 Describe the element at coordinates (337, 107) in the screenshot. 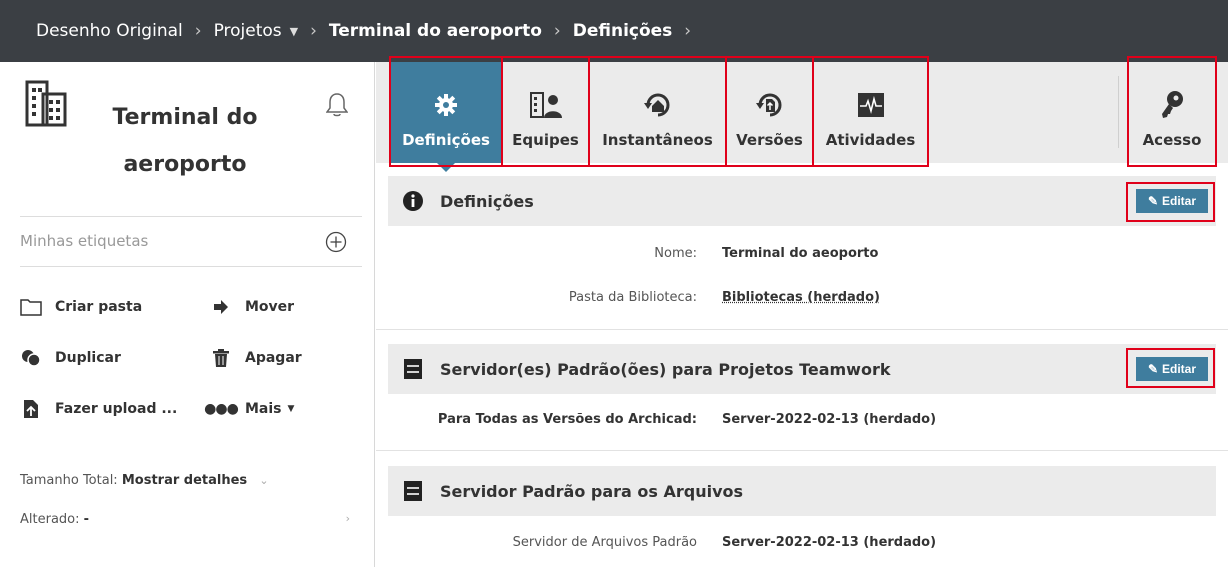

I see `bell-icon` at that location.